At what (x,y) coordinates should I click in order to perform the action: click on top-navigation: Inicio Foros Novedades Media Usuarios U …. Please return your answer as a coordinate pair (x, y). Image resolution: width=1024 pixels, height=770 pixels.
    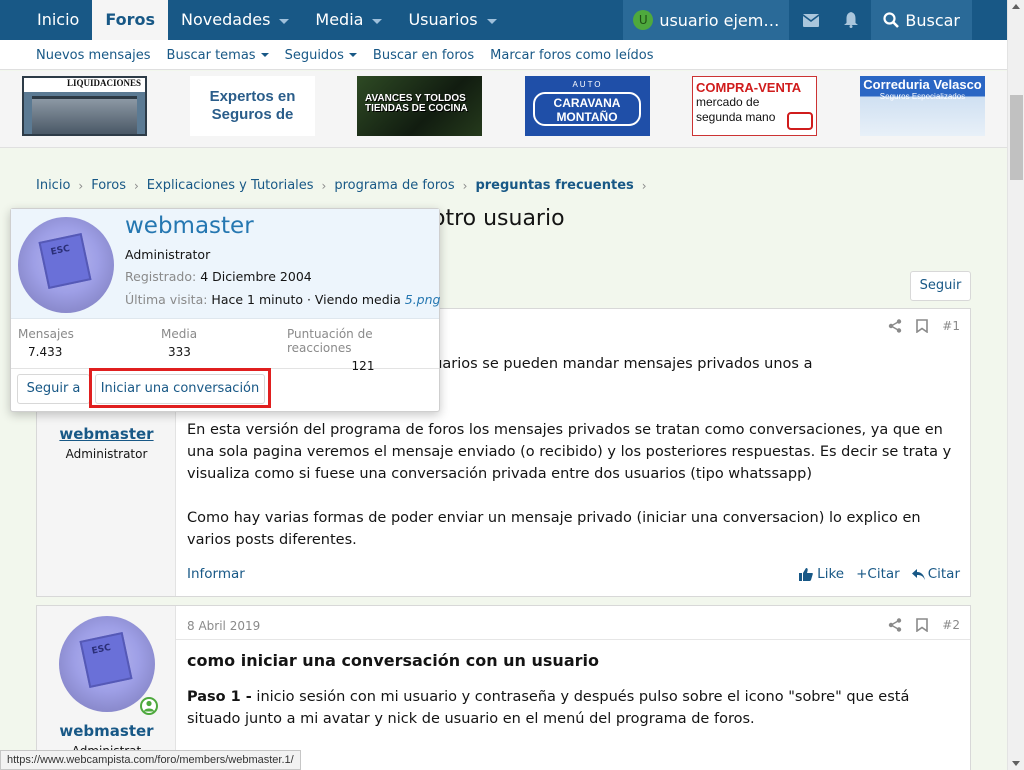
    Looking at the image, I should click on (503, 20).